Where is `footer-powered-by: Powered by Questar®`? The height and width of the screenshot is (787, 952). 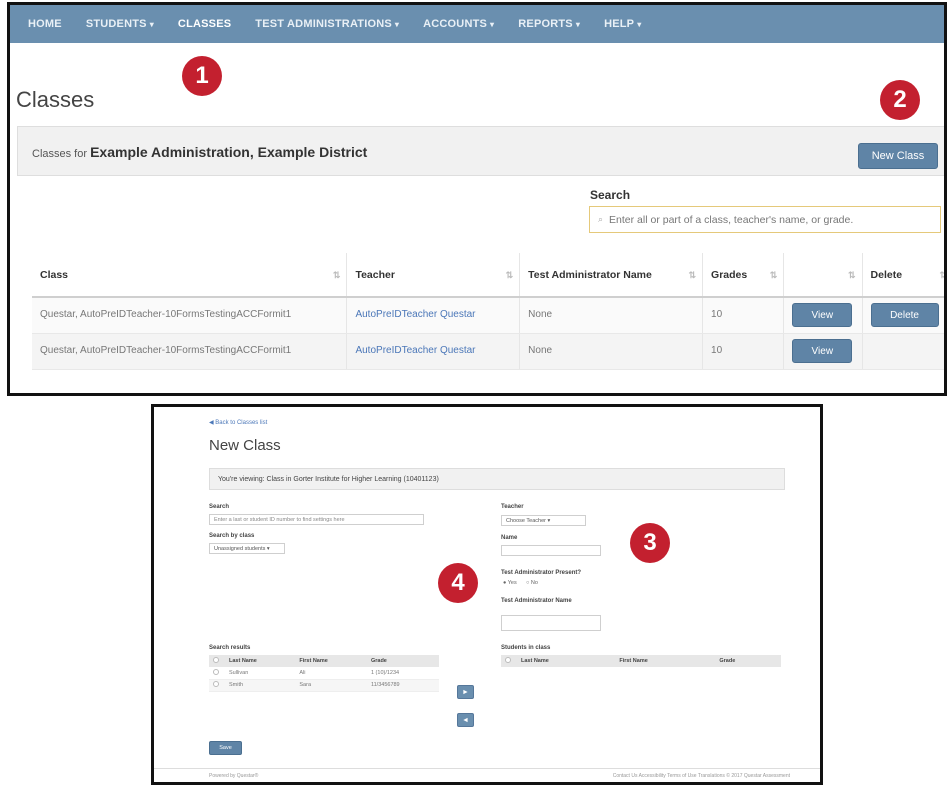
footer-powered-by: Powered by Questar® is located at coordinates (234, 776).